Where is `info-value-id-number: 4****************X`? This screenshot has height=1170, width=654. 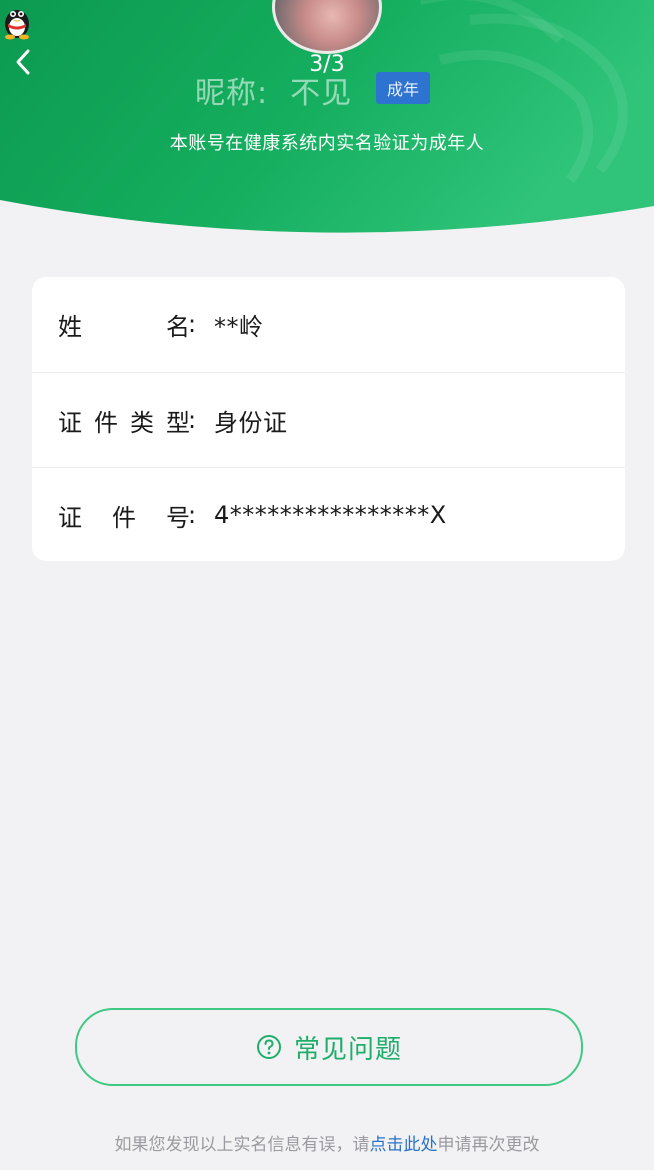
info-value-id-number: 4****************X is located at coordinates (330, 515).